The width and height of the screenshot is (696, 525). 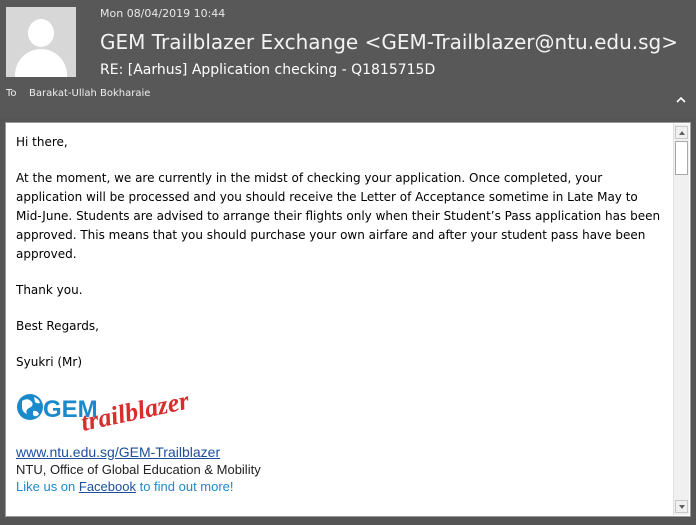 What do you see at coordinates (11, 93) in the screenshot?
I see `to-label: To` at bounding box center [11, 93].